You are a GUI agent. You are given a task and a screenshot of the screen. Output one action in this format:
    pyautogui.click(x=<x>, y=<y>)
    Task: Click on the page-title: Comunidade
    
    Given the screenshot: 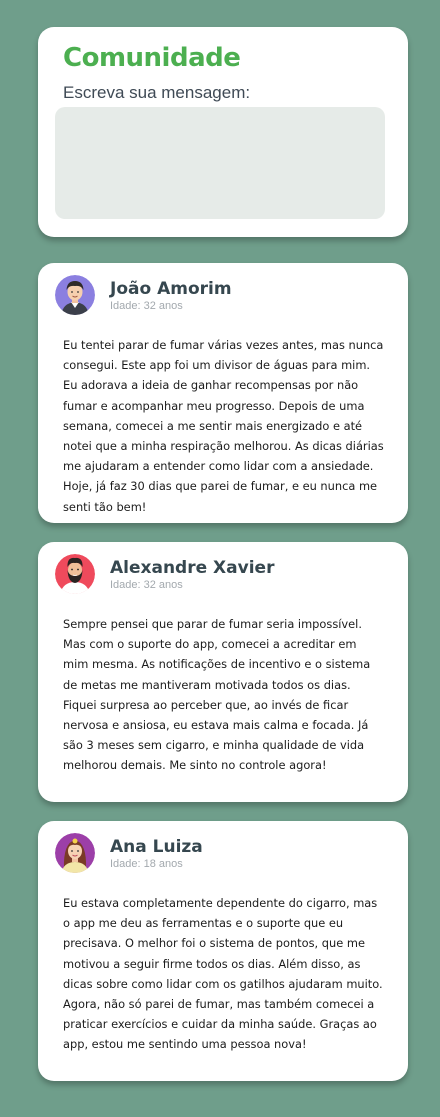 What is the action you would take?
    pyautogui.click(x=152, y=58)
    